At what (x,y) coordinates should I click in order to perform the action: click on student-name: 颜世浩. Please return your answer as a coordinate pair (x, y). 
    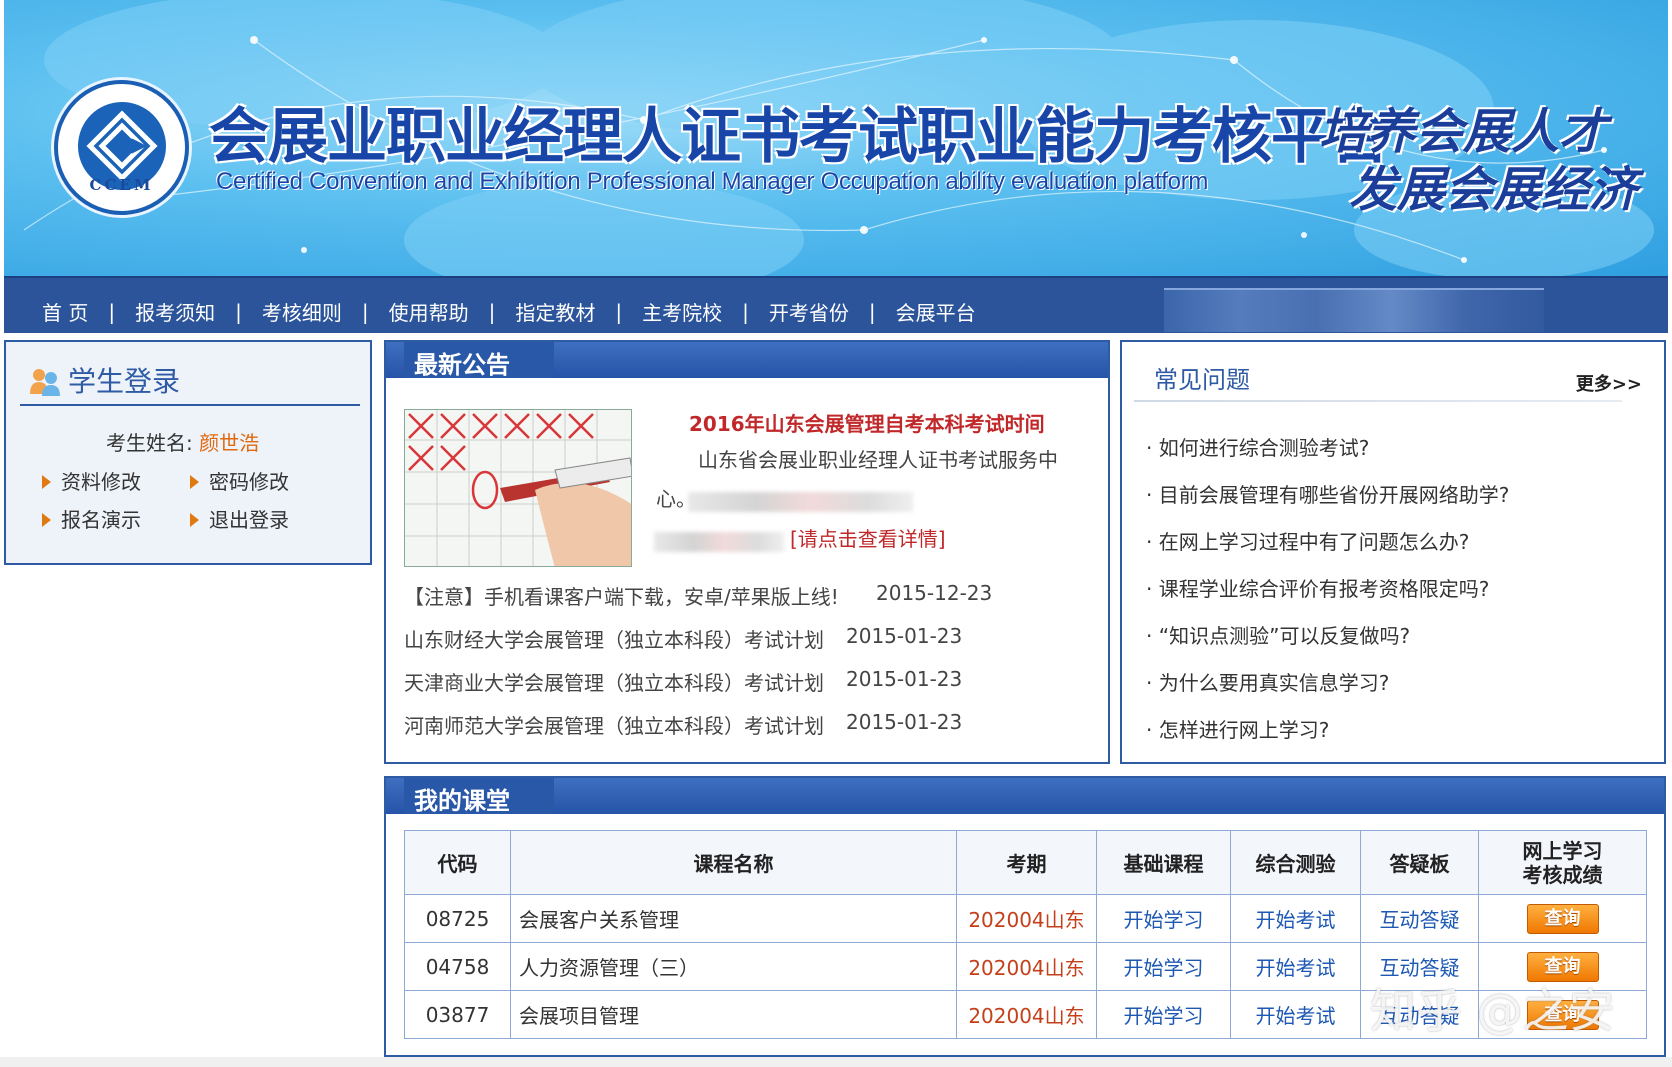
    Looking at the image, I should click on (229, 443).